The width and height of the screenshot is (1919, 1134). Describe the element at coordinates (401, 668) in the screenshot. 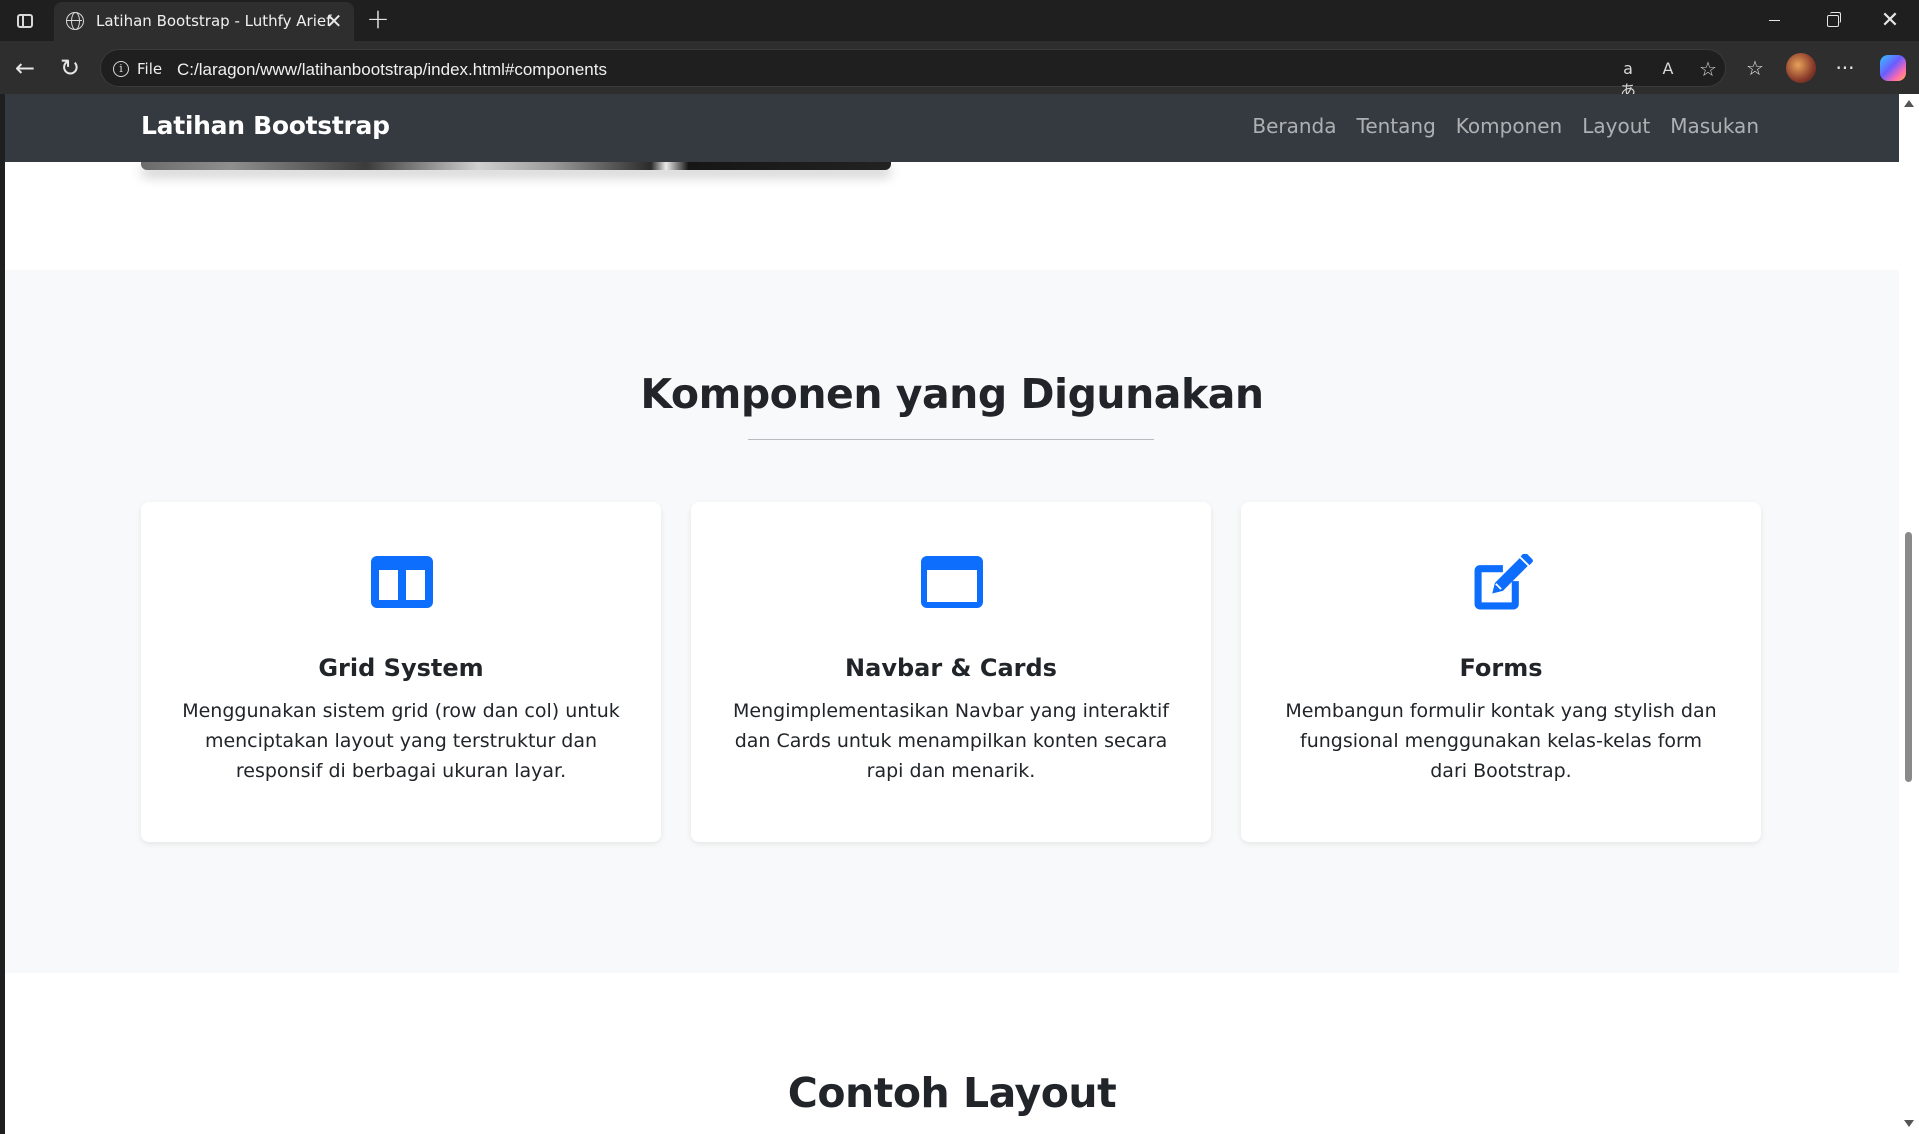

I see `card-title: Grid System` at that location.